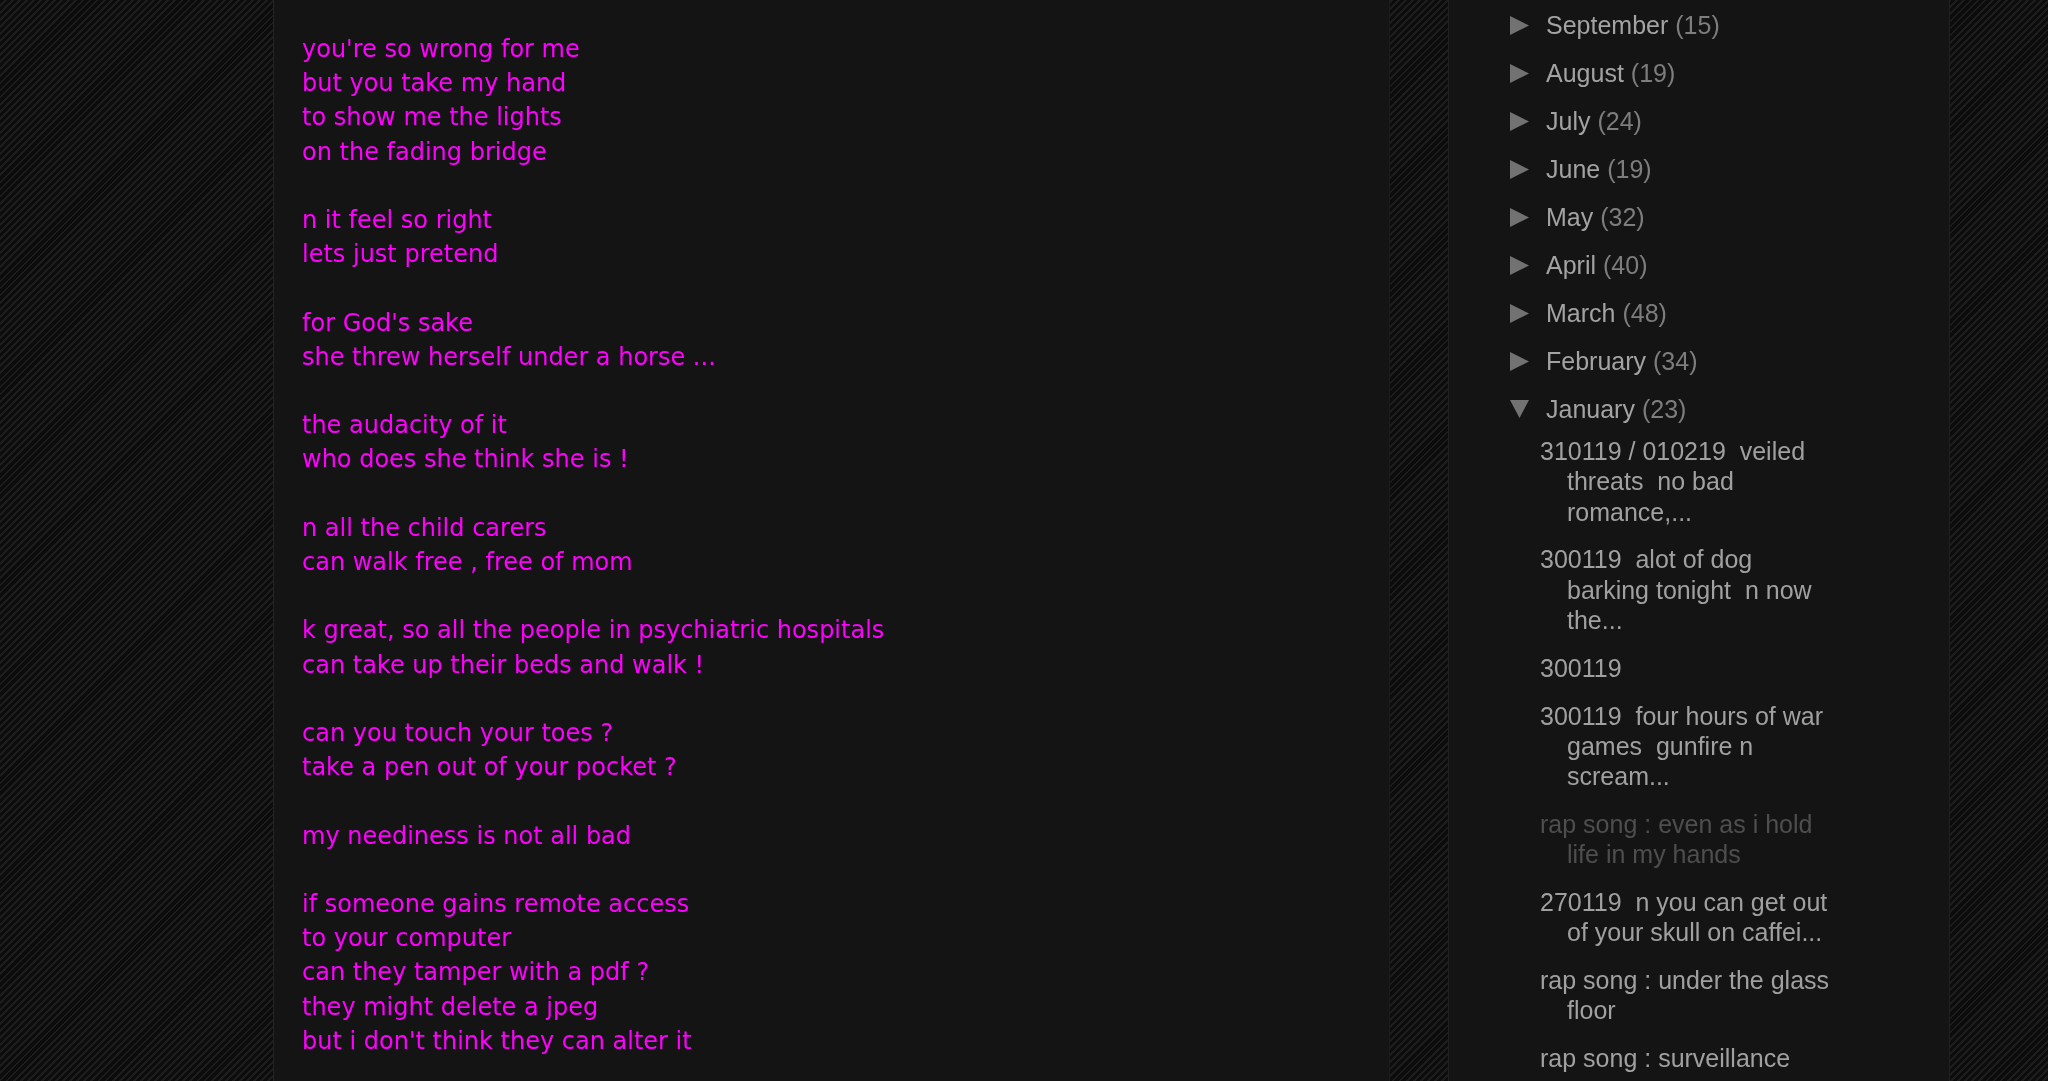  I want to click on poem-stanza: k great, so all the people in psychiatric hospitals can take up their beds and walk !, so click(594, 648).